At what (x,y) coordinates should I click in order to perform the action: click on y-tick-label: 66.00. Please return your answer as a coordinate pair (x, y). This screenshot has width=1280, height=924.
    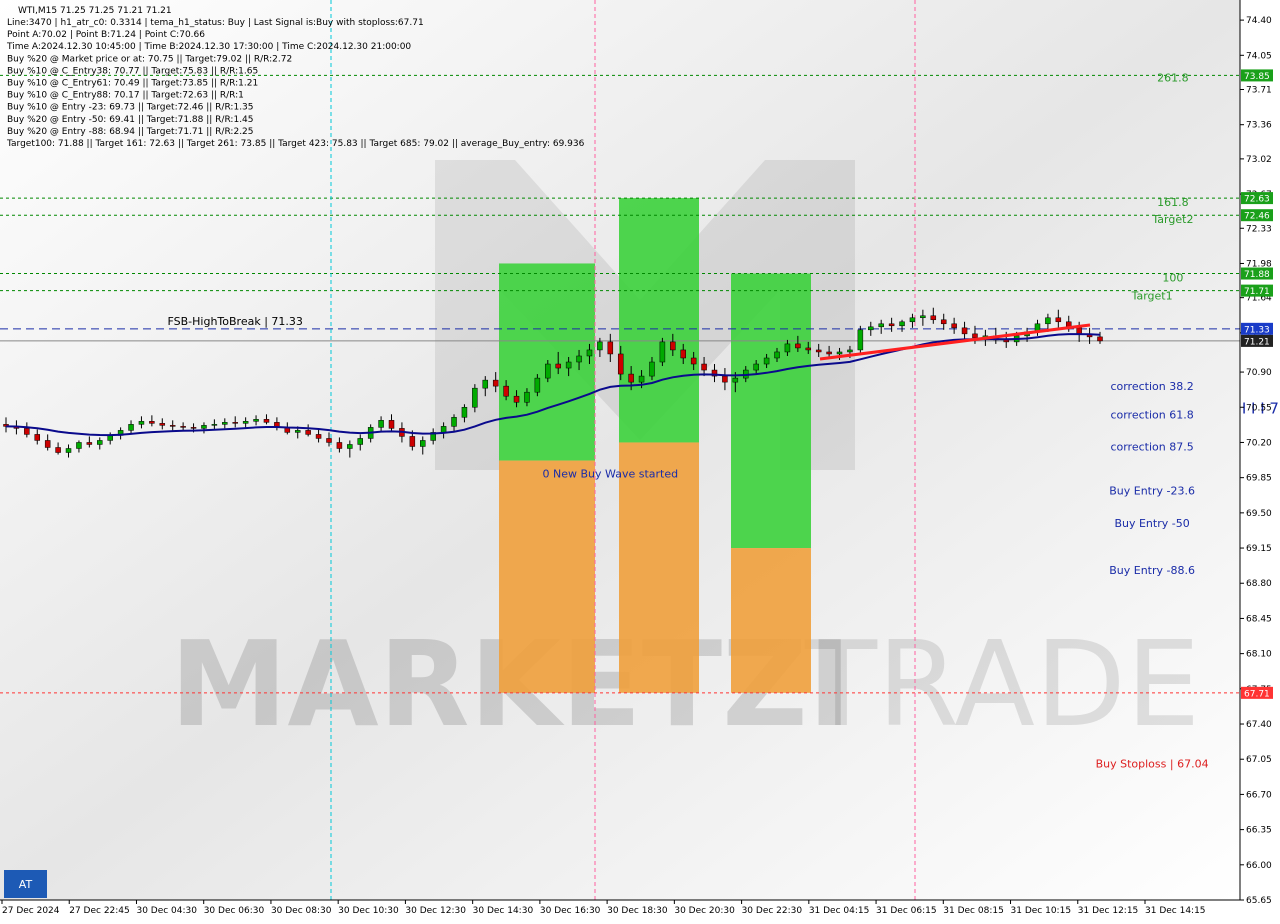
    Looking at the image, I should click on (1259, 866).